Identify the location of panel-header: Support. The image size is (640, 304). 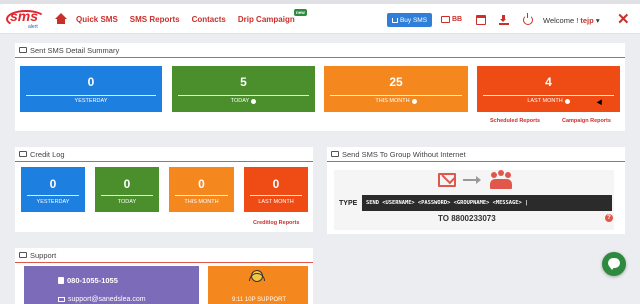
(164, 255).